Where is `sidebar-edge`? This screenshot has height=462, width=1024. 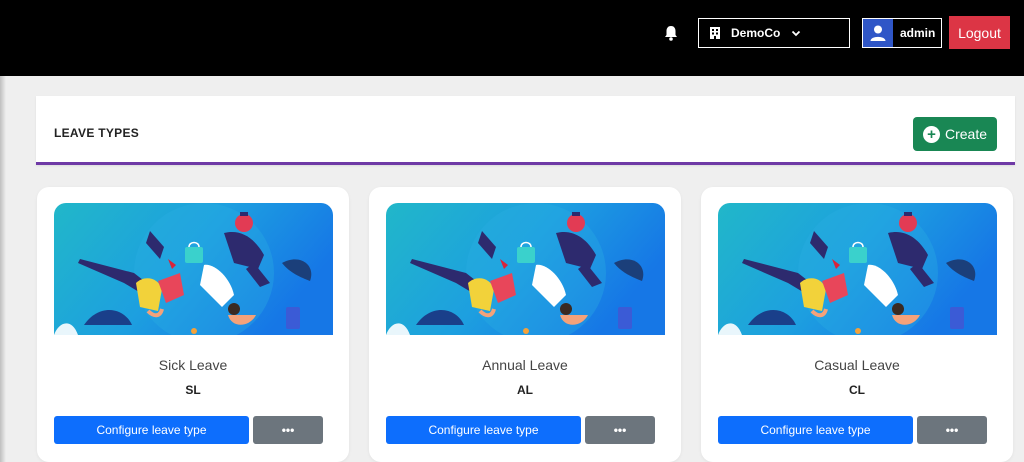 sidebar-edge is located at coordinates (3, 269).